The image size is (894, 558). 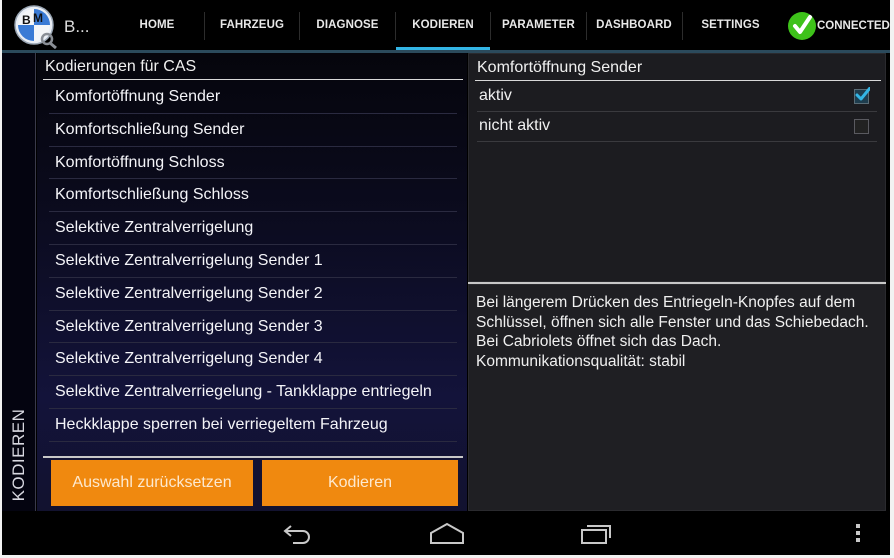 What do you see at coordinates (253, 196) in the screenshot?
I see `coding-list-item: Komfortschließung Schloss` at bounding box center [253, 196].